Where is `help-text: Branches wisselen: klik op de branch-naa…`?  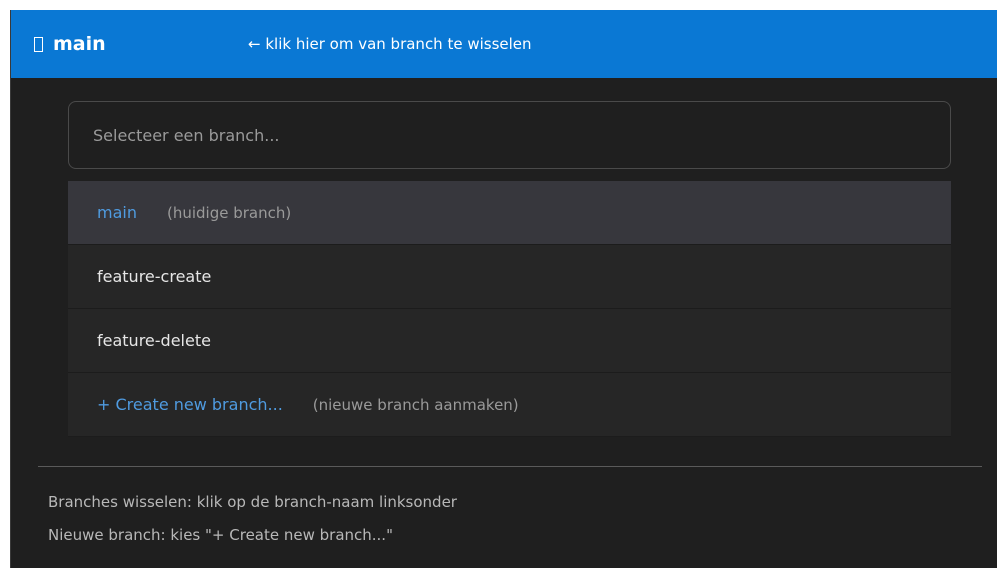
help-text: Branches wisselen: klik op de branch-naa… is located at coordinates (252, 519).